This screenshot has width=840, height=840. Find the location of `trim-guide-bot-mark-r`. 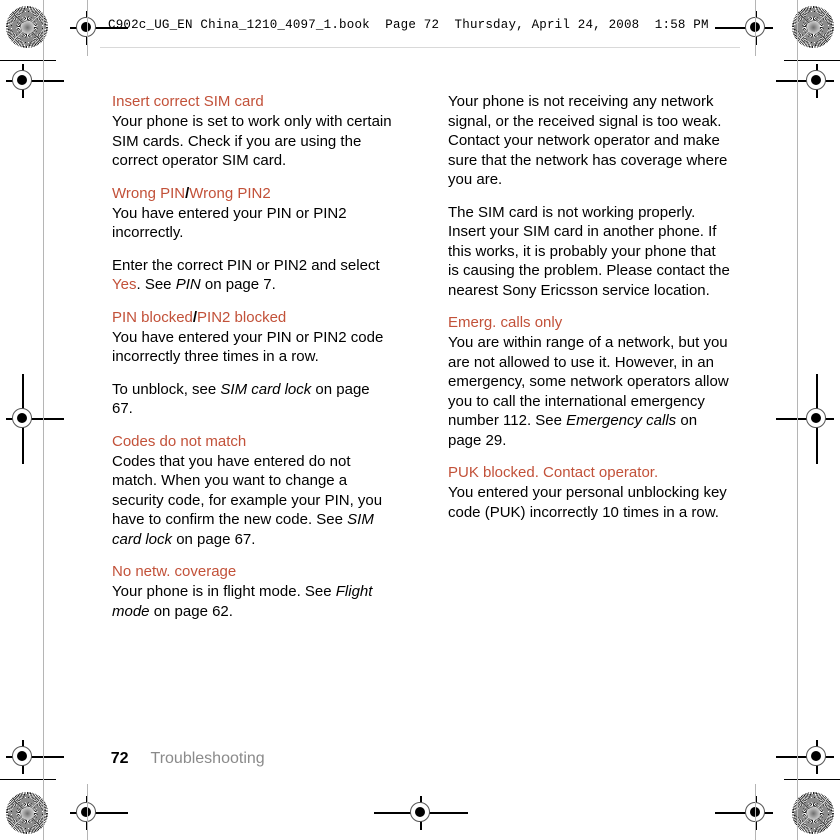

trim-guide-bot-mark-r is located at coordinates (755, 812).